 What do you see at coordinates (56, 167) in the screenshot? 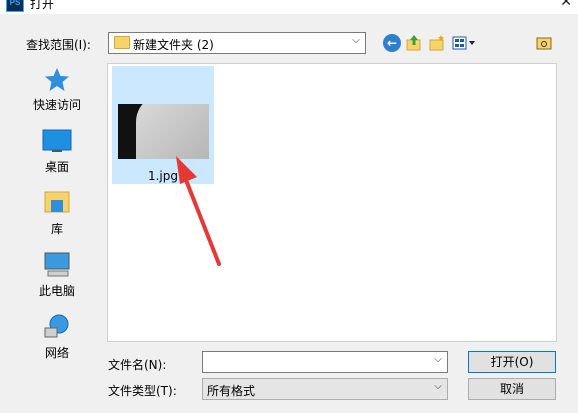
I see `place-label: 桌面` at bounding box center [56, 167].